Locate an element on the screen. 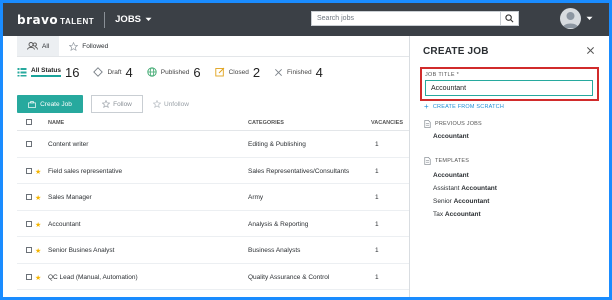  search-icon is located at coordinates (509, 18).